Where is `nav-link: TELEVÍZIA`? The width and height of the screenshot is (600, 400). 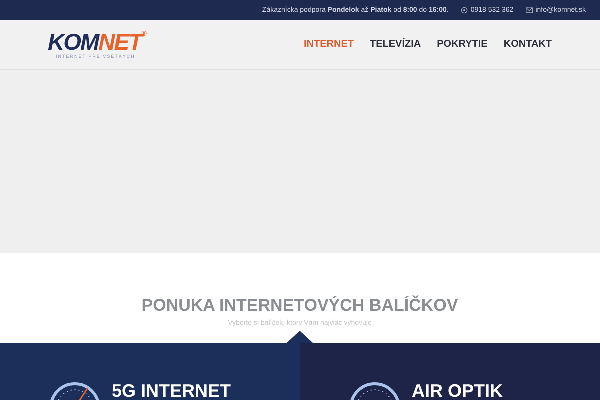
nav-link: TELEVÍZIA is located at coordinates (396, 44).